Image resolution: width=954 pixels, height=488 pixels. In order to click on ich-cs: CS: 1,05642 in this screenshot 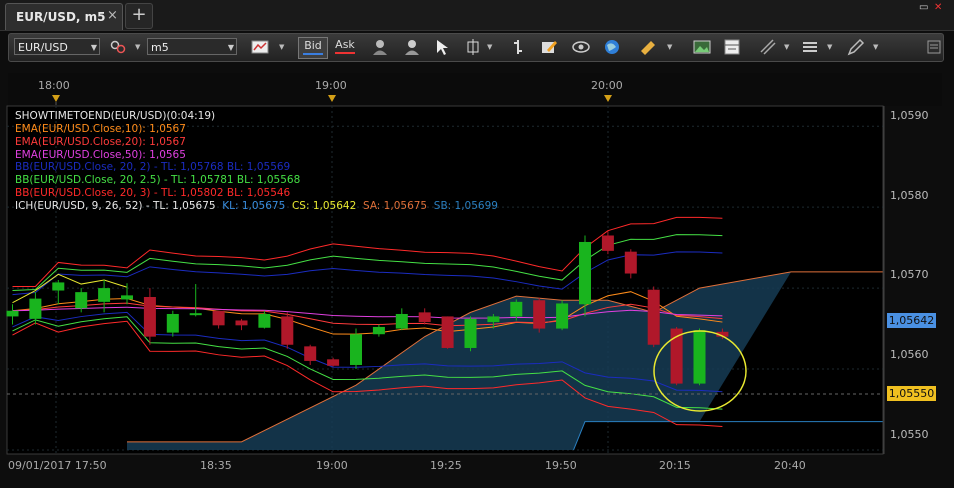, I will do `click(324, 206)`.